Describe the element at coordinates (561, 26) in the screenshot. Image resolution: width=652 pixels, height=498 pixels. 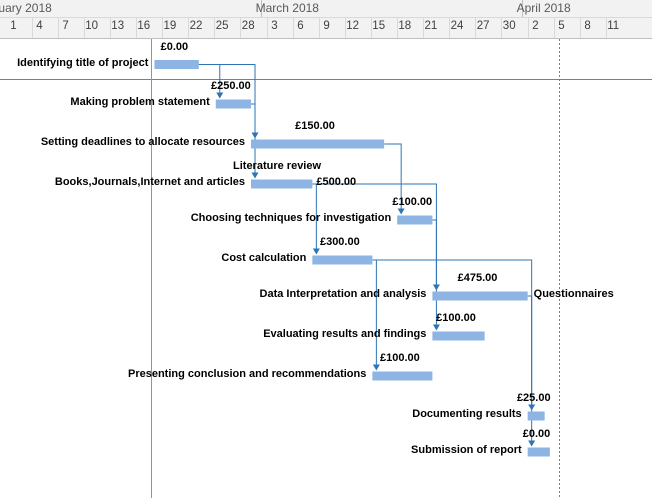
I see `day-label: 5` at that location.